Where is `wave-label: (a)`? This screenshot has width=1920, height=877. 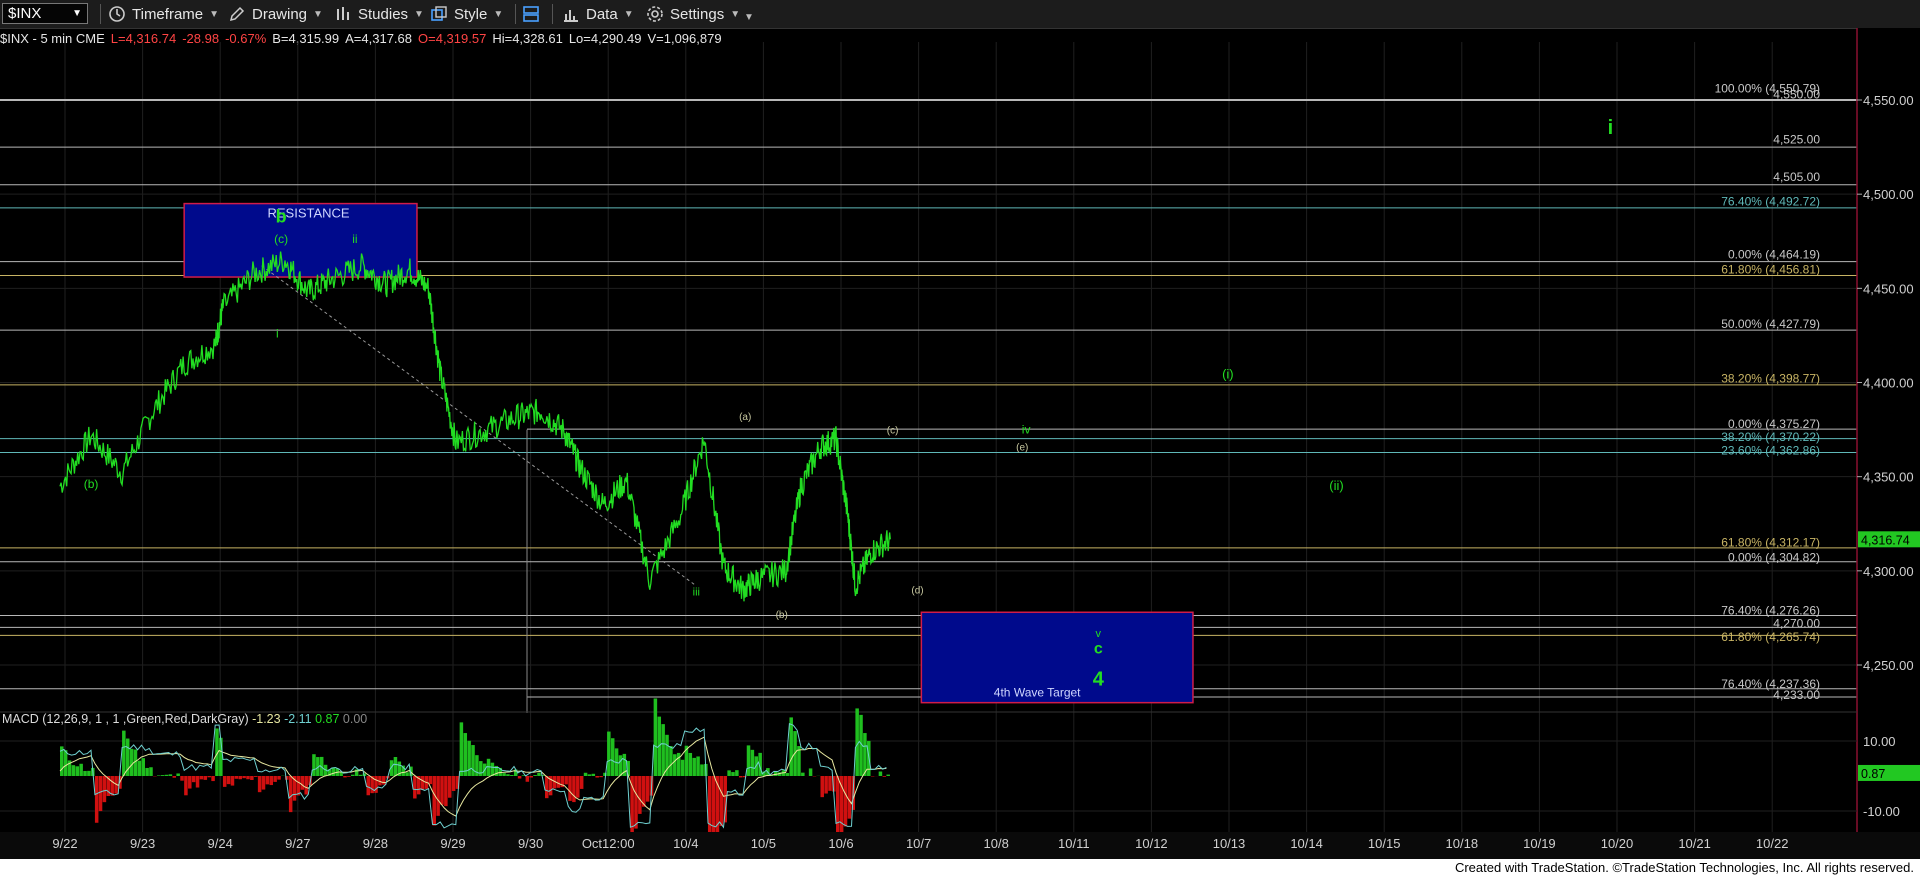
wave-label: (a) is located at coordinates (745, 417).